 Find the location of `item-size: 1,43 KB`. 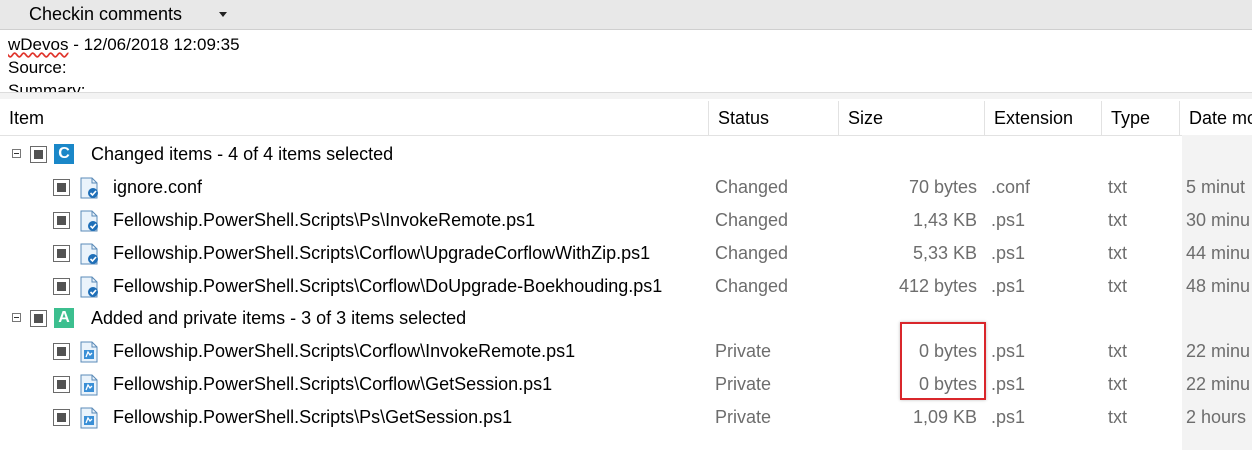

item-size: 1,43 KB is located at coordinates (944, 220).